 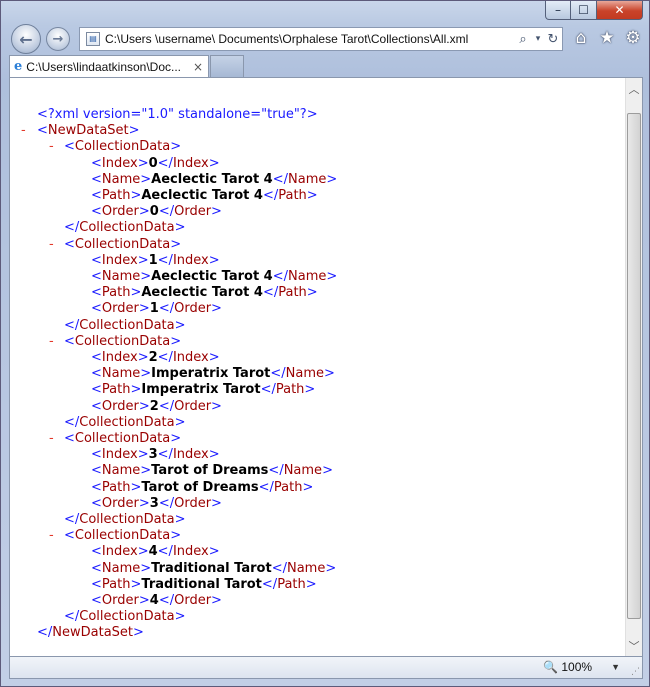 What do you see at coordinates (122, 439) in the screenshot?
I see `xml-item-open: <CollectionData>` at bounding box center [122, 439].